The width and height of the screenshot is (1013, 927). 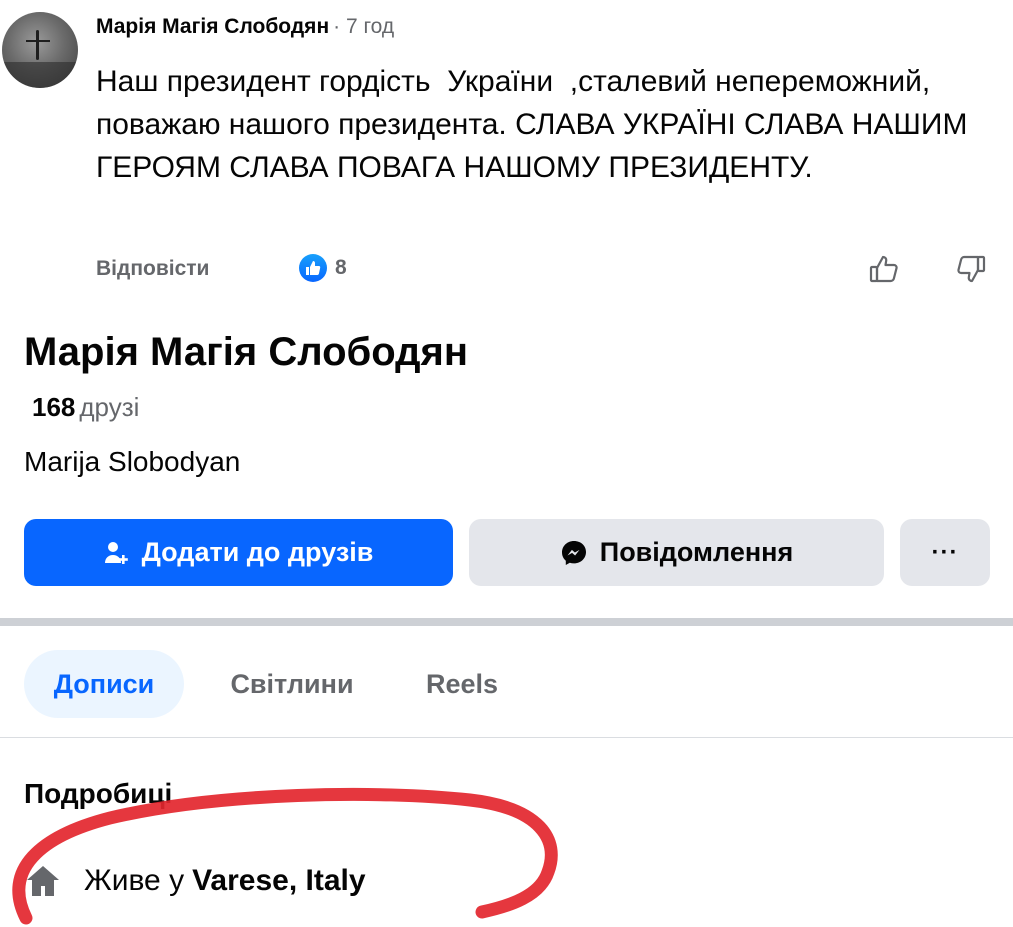 I want to click on avatar-figure-arms, so click(x=38, y=41).